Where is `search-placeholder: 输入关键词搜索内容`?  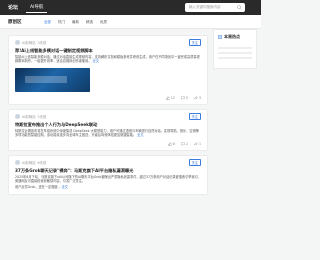
search-placeholder: 输入关键词搜索内容 is located at coordinates (205, 7).